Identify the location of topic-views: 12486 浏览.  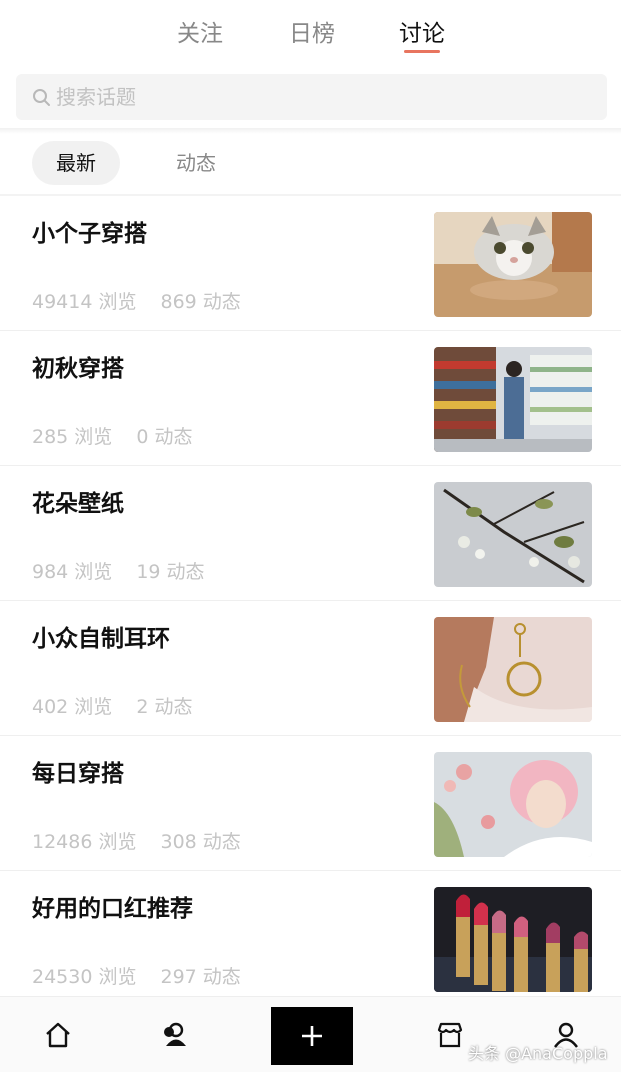
(84, 842).